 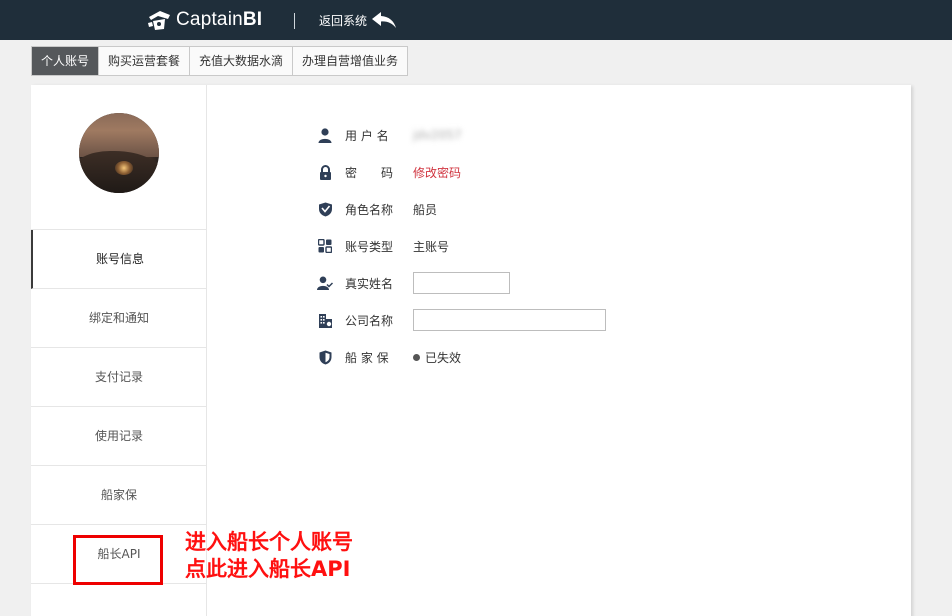 I want to click on account-tabs: 个人账号 购买运营套餐 充值大数据水滴 办理自营增值业务, so click(x=220, y=61).